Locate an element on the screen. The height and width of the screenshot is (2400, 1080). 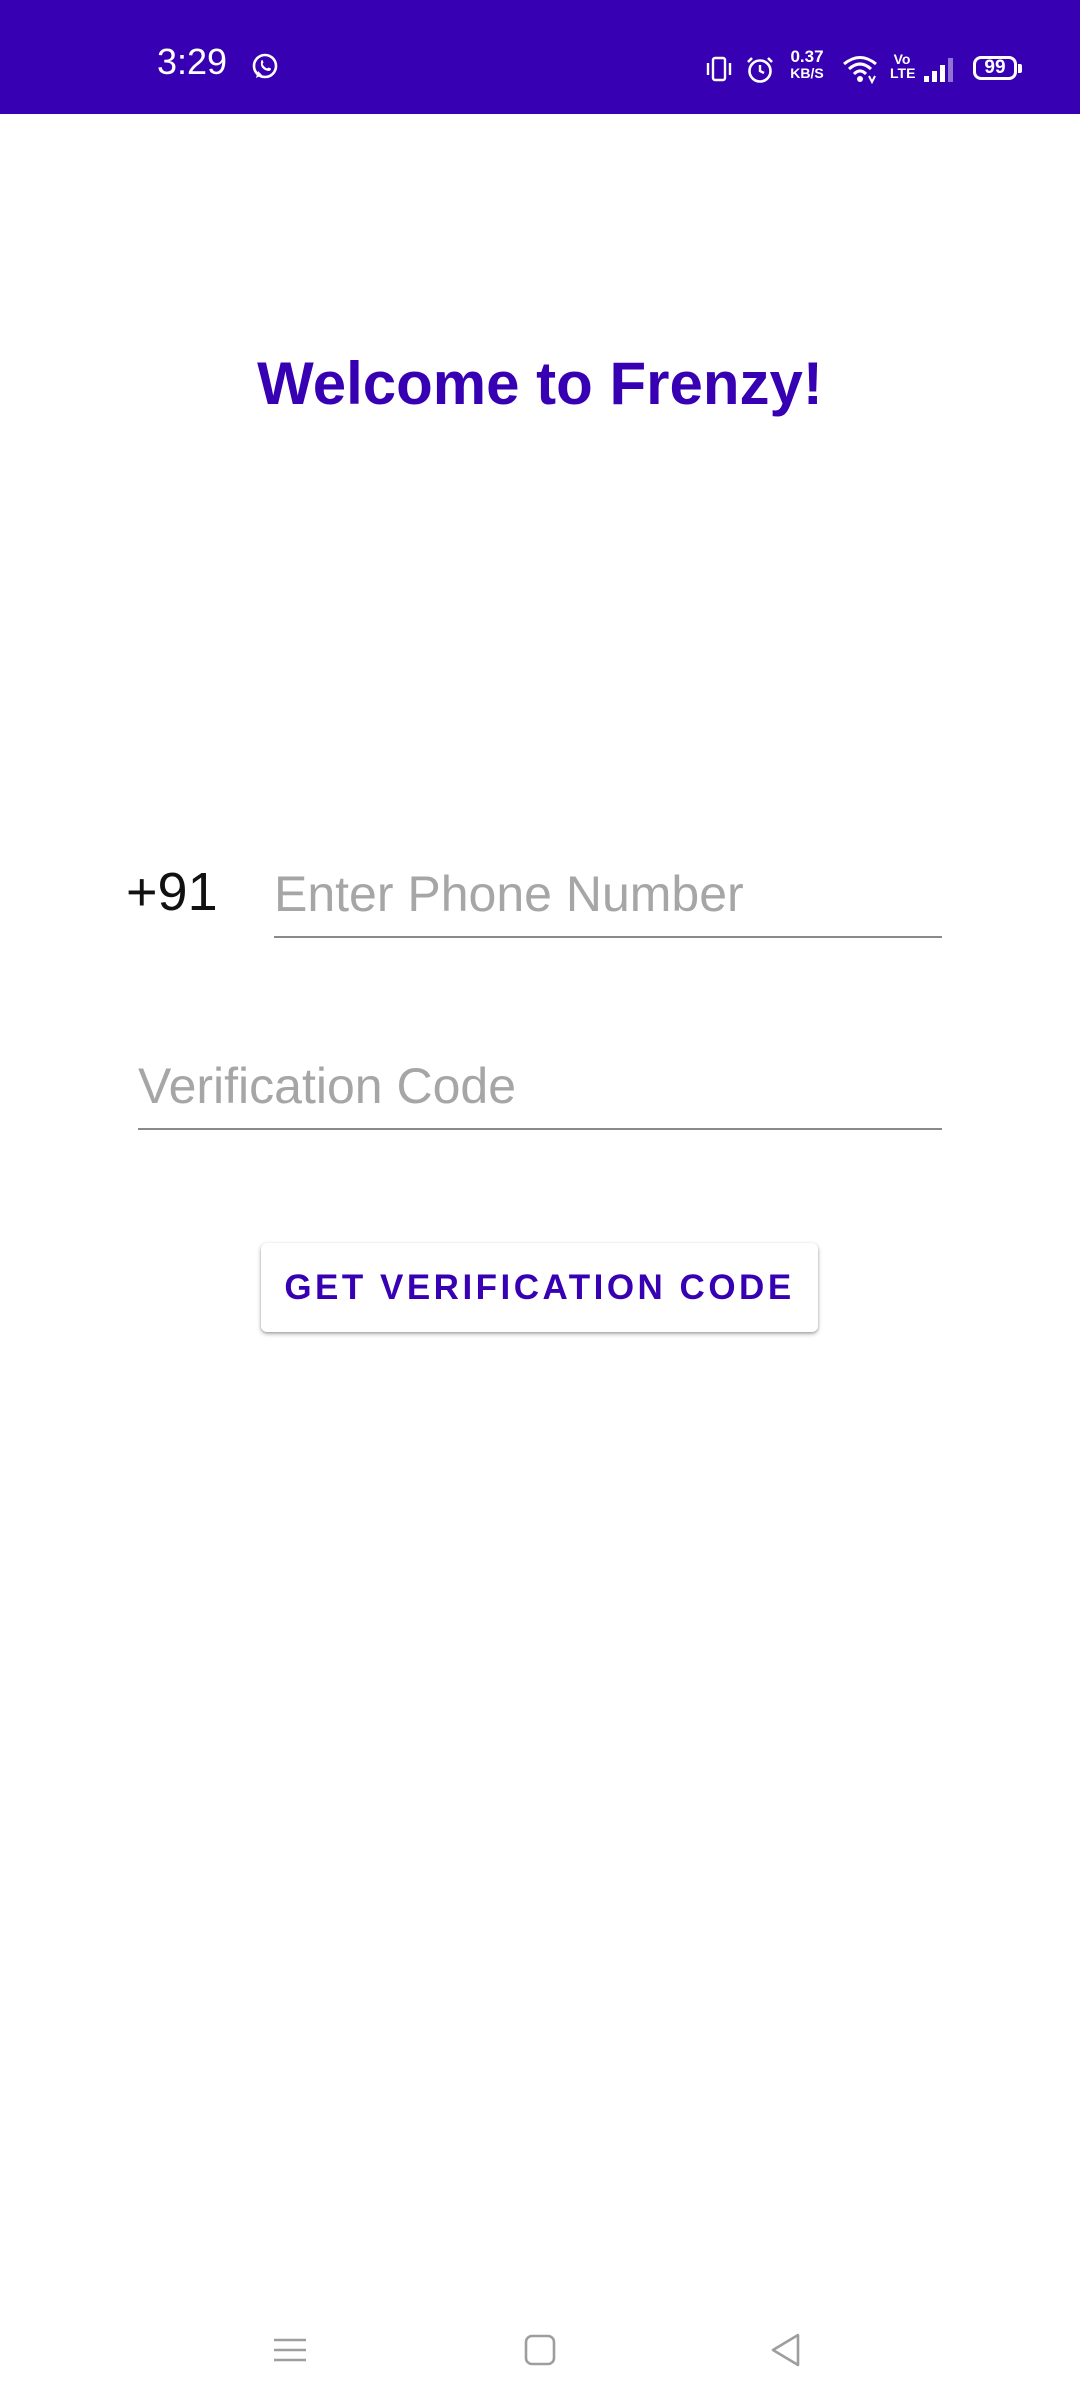
country-code: +91 is located at coordinates (172, 892).